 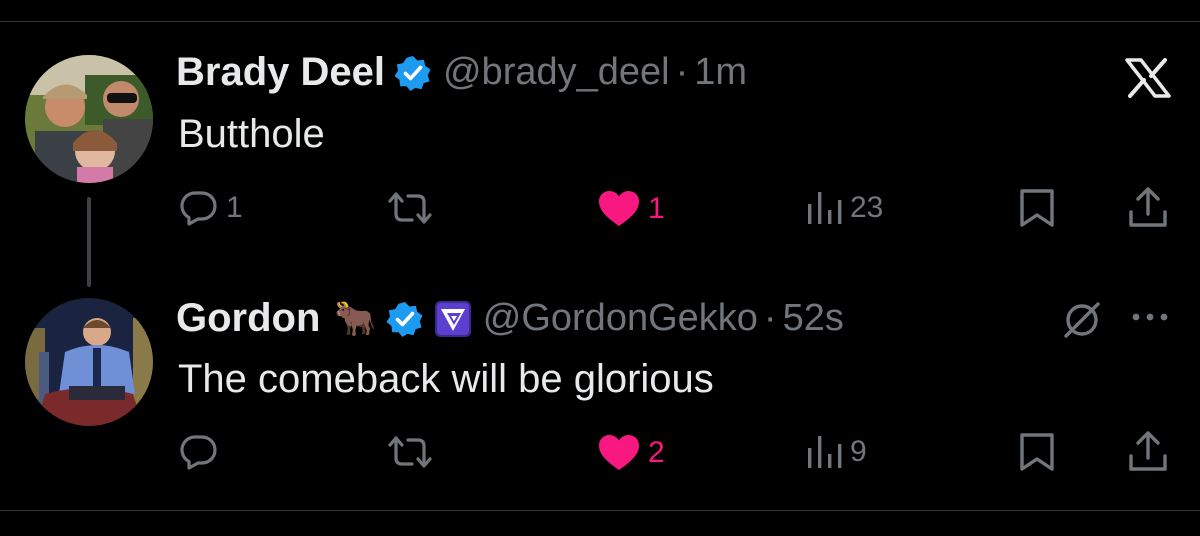 I want to click on tweet-header: Gordon 🐂 @GordonGekko · 52s, so click(x=510, y=318).